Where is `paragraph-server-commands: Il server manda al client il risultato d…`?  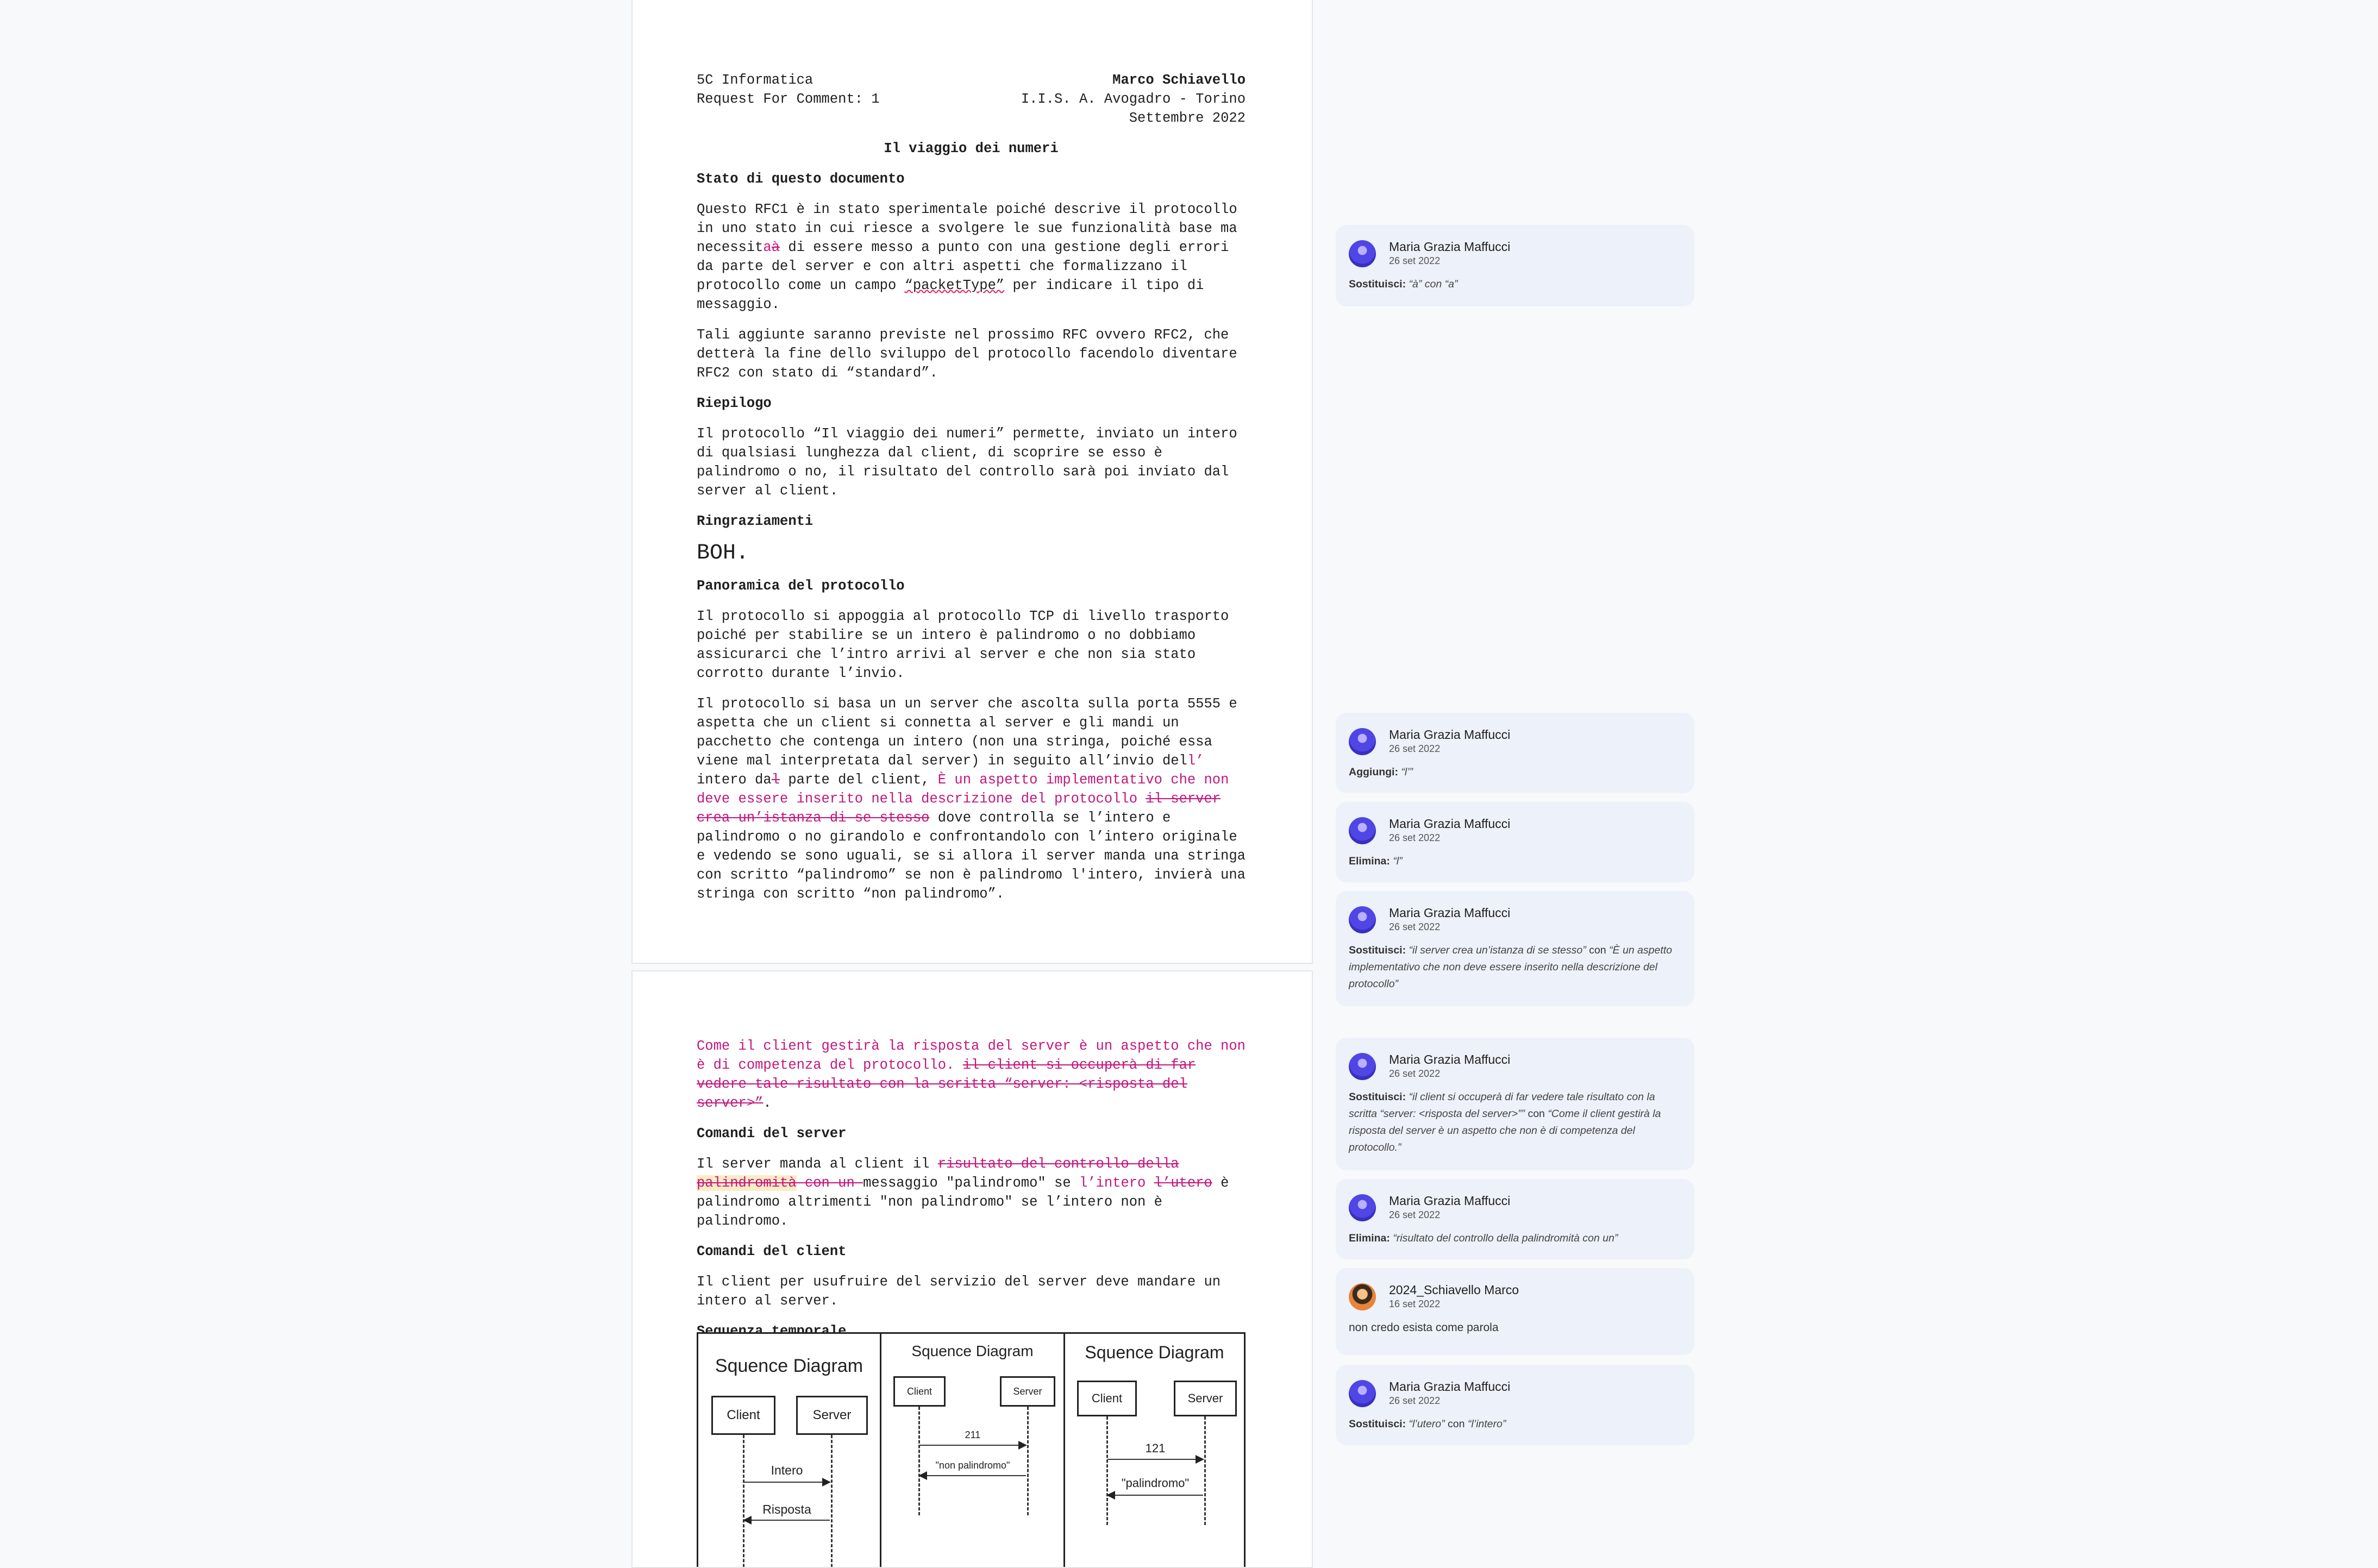 paragraph-server-commands: Il server manda al client il risultato d… is located at coordinates (972, 1193).